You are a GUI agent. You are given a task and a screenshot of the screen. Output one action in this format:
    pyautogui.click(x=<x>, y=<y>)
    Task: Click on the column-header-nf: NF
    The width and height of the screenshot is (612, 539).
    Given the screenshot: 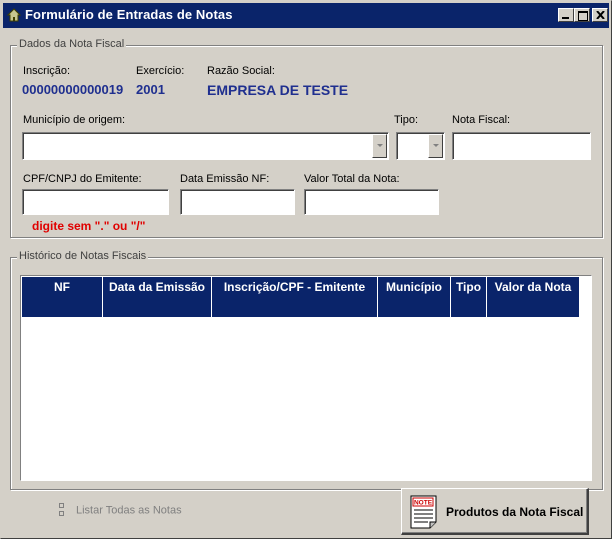 What is the action you would take?
    pyautogui.click(x=62, y=287)
    